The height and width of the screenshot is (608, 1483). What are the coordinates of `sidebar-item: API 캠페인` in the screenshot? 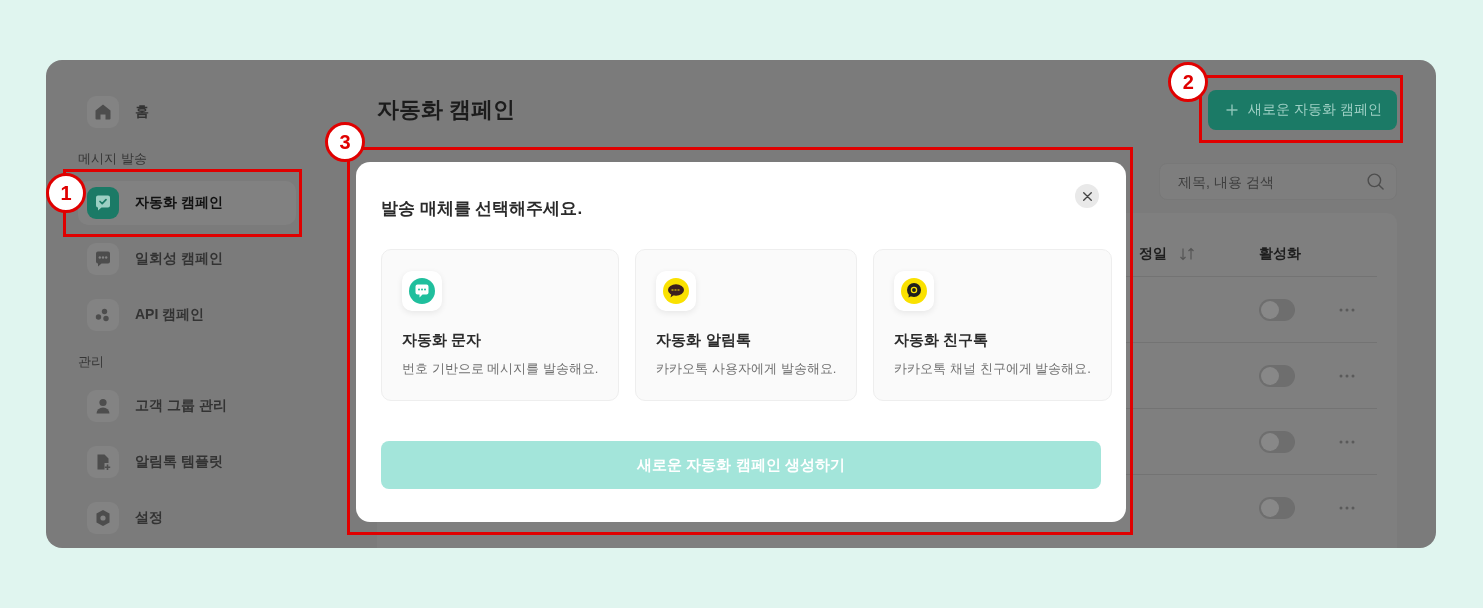 It's located at (187, 315).